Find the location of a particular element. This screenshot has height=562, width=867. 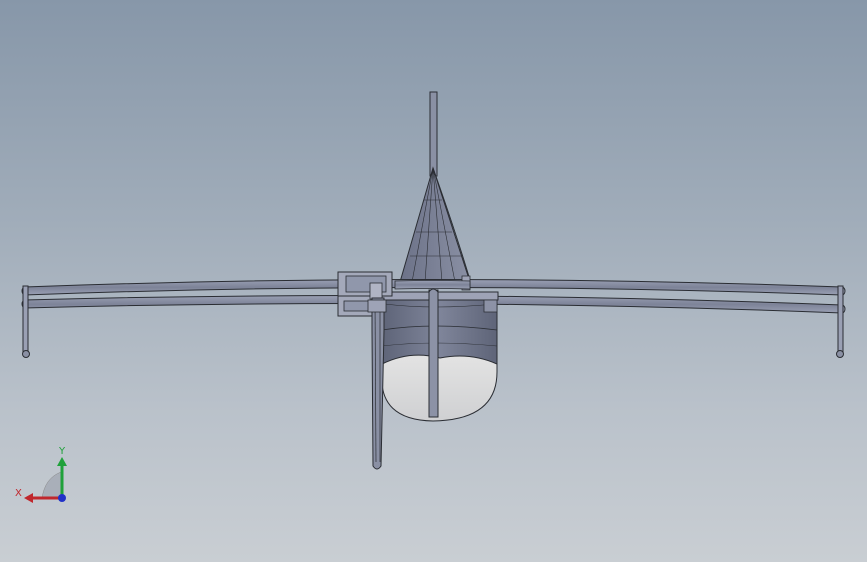

z-axis-dot is located at coordinates (62, 498).